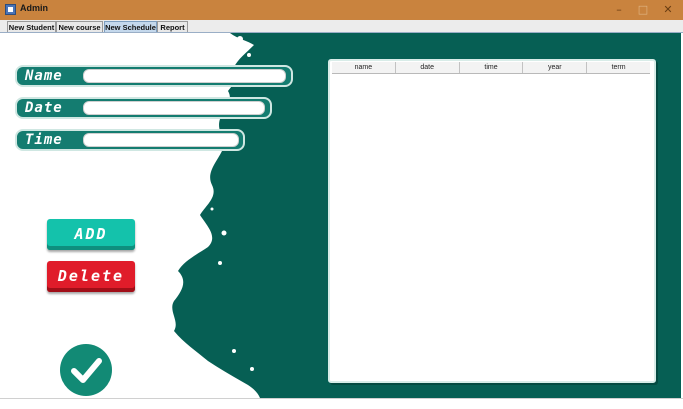 Image resolution: width=683 pixels, height=409 pixels. I want to click on minimize-button: –, so click(619, 10).